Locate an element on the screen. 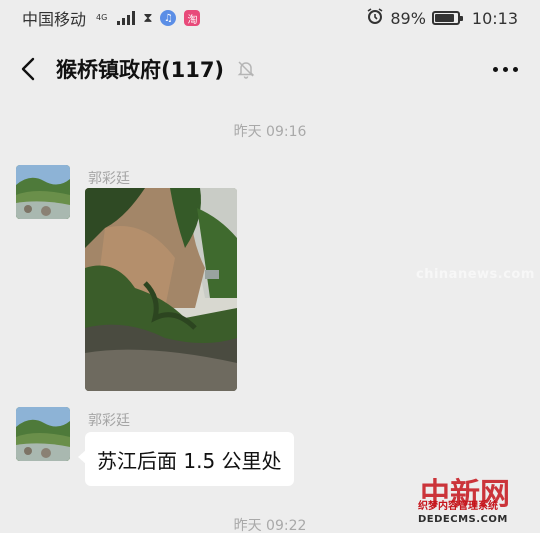  back-button is located at coordinates (29, 69).